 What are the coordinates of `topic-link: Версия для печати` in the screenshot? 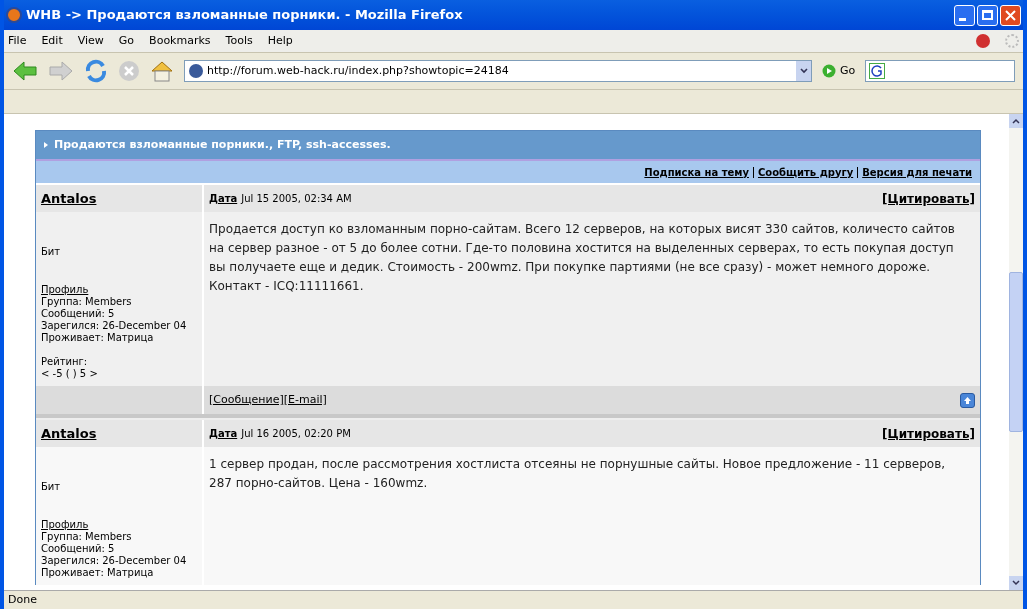 It's located at (917, 172).